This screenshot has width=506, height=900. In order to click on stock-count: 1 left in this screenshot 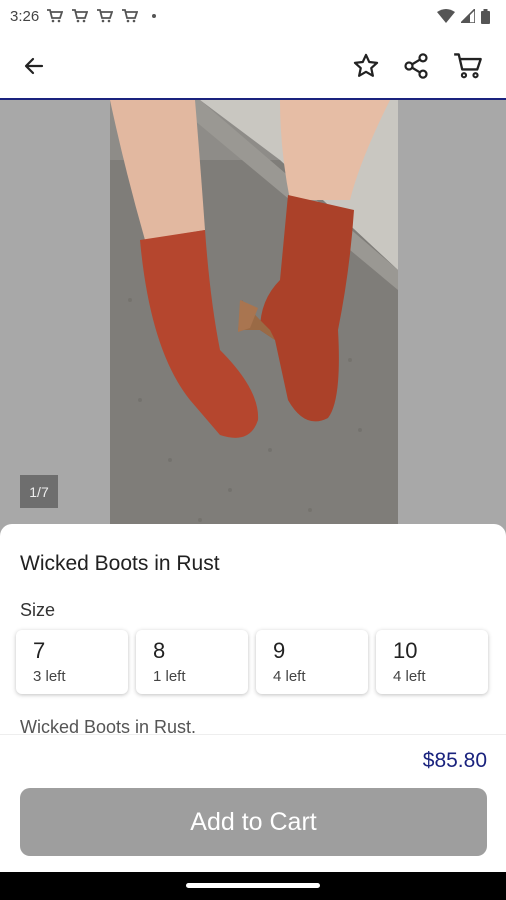, I will do `click(169, 676)`.